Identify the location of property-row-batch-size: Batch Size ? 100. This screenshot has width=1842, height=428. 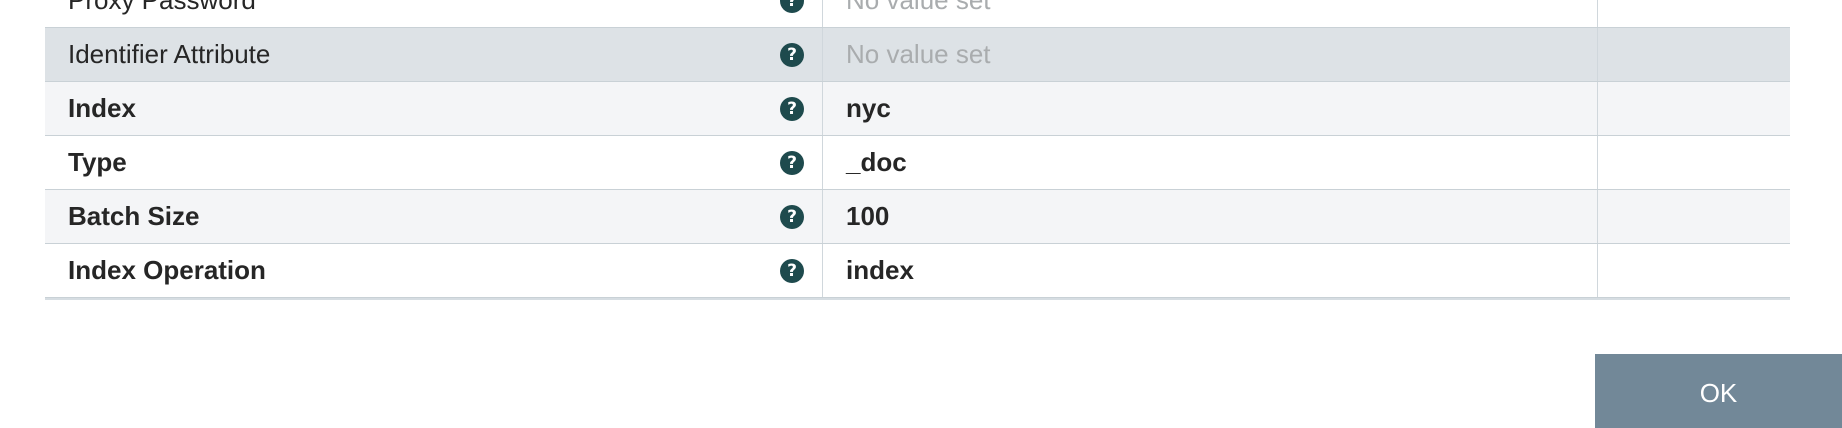
(917, 217).